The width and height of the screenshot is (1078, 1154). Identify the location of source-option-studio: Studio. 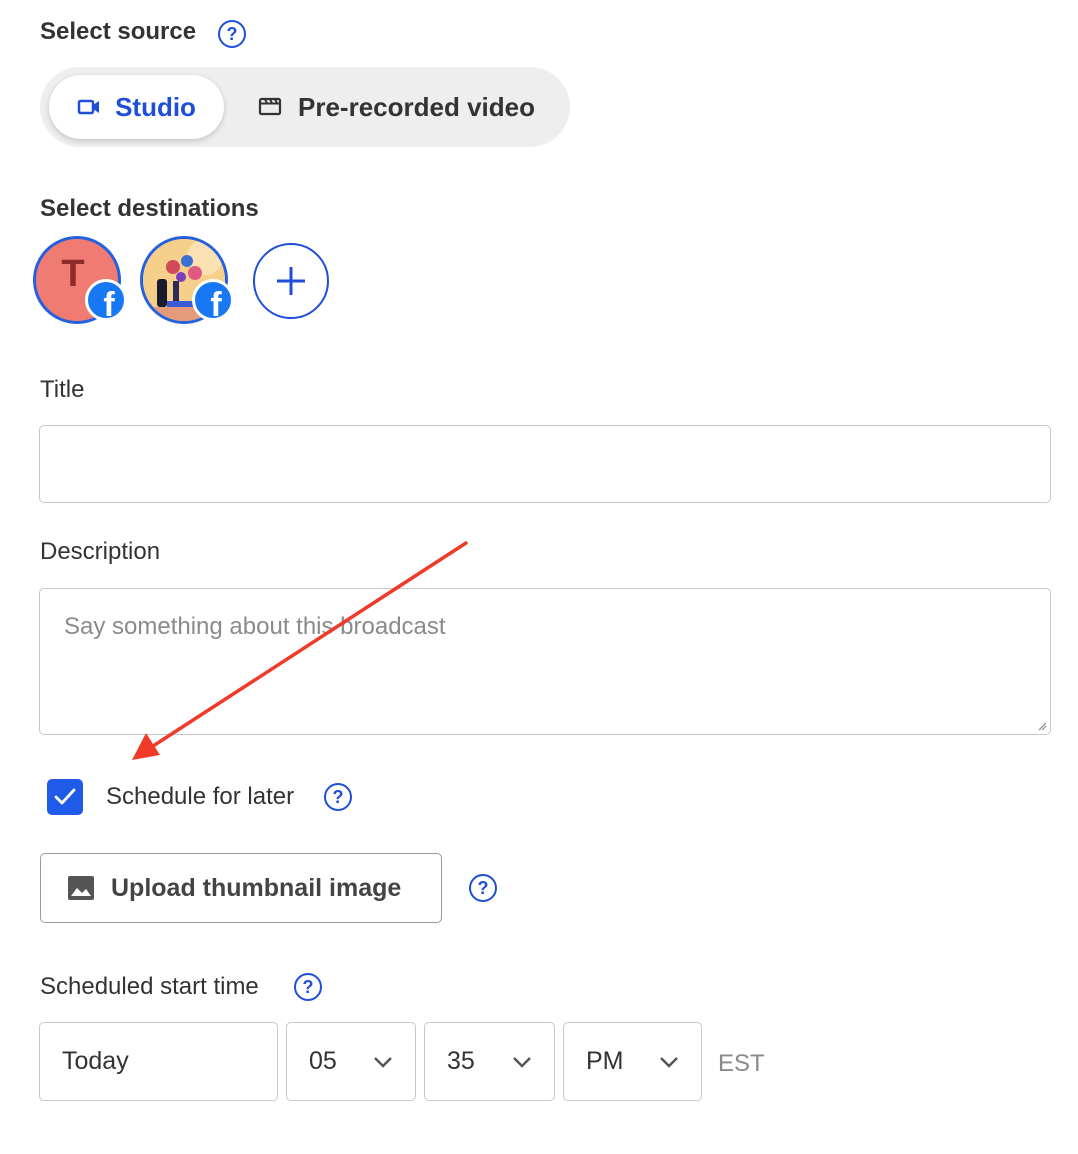
(136, 107).